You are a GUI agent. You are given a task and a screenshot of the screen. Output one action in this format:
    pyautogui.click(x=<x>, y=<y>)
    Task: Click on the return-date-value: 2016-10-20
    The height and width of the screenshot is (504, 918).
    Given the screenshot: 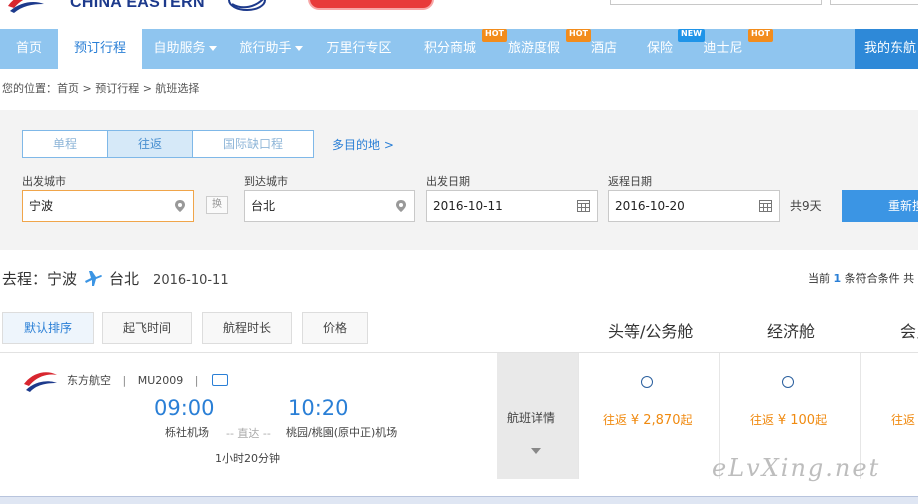 What is the action you would take?
    pyautogui.click(x=650, y=206)
    